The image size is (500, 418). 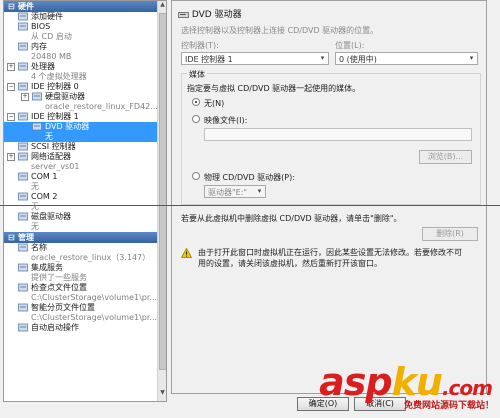 What do you see at coordinates (55, 86) in the screenshot?
I see `tree-item-label: IDE 控制器 0` at bounding box center [55, 86].